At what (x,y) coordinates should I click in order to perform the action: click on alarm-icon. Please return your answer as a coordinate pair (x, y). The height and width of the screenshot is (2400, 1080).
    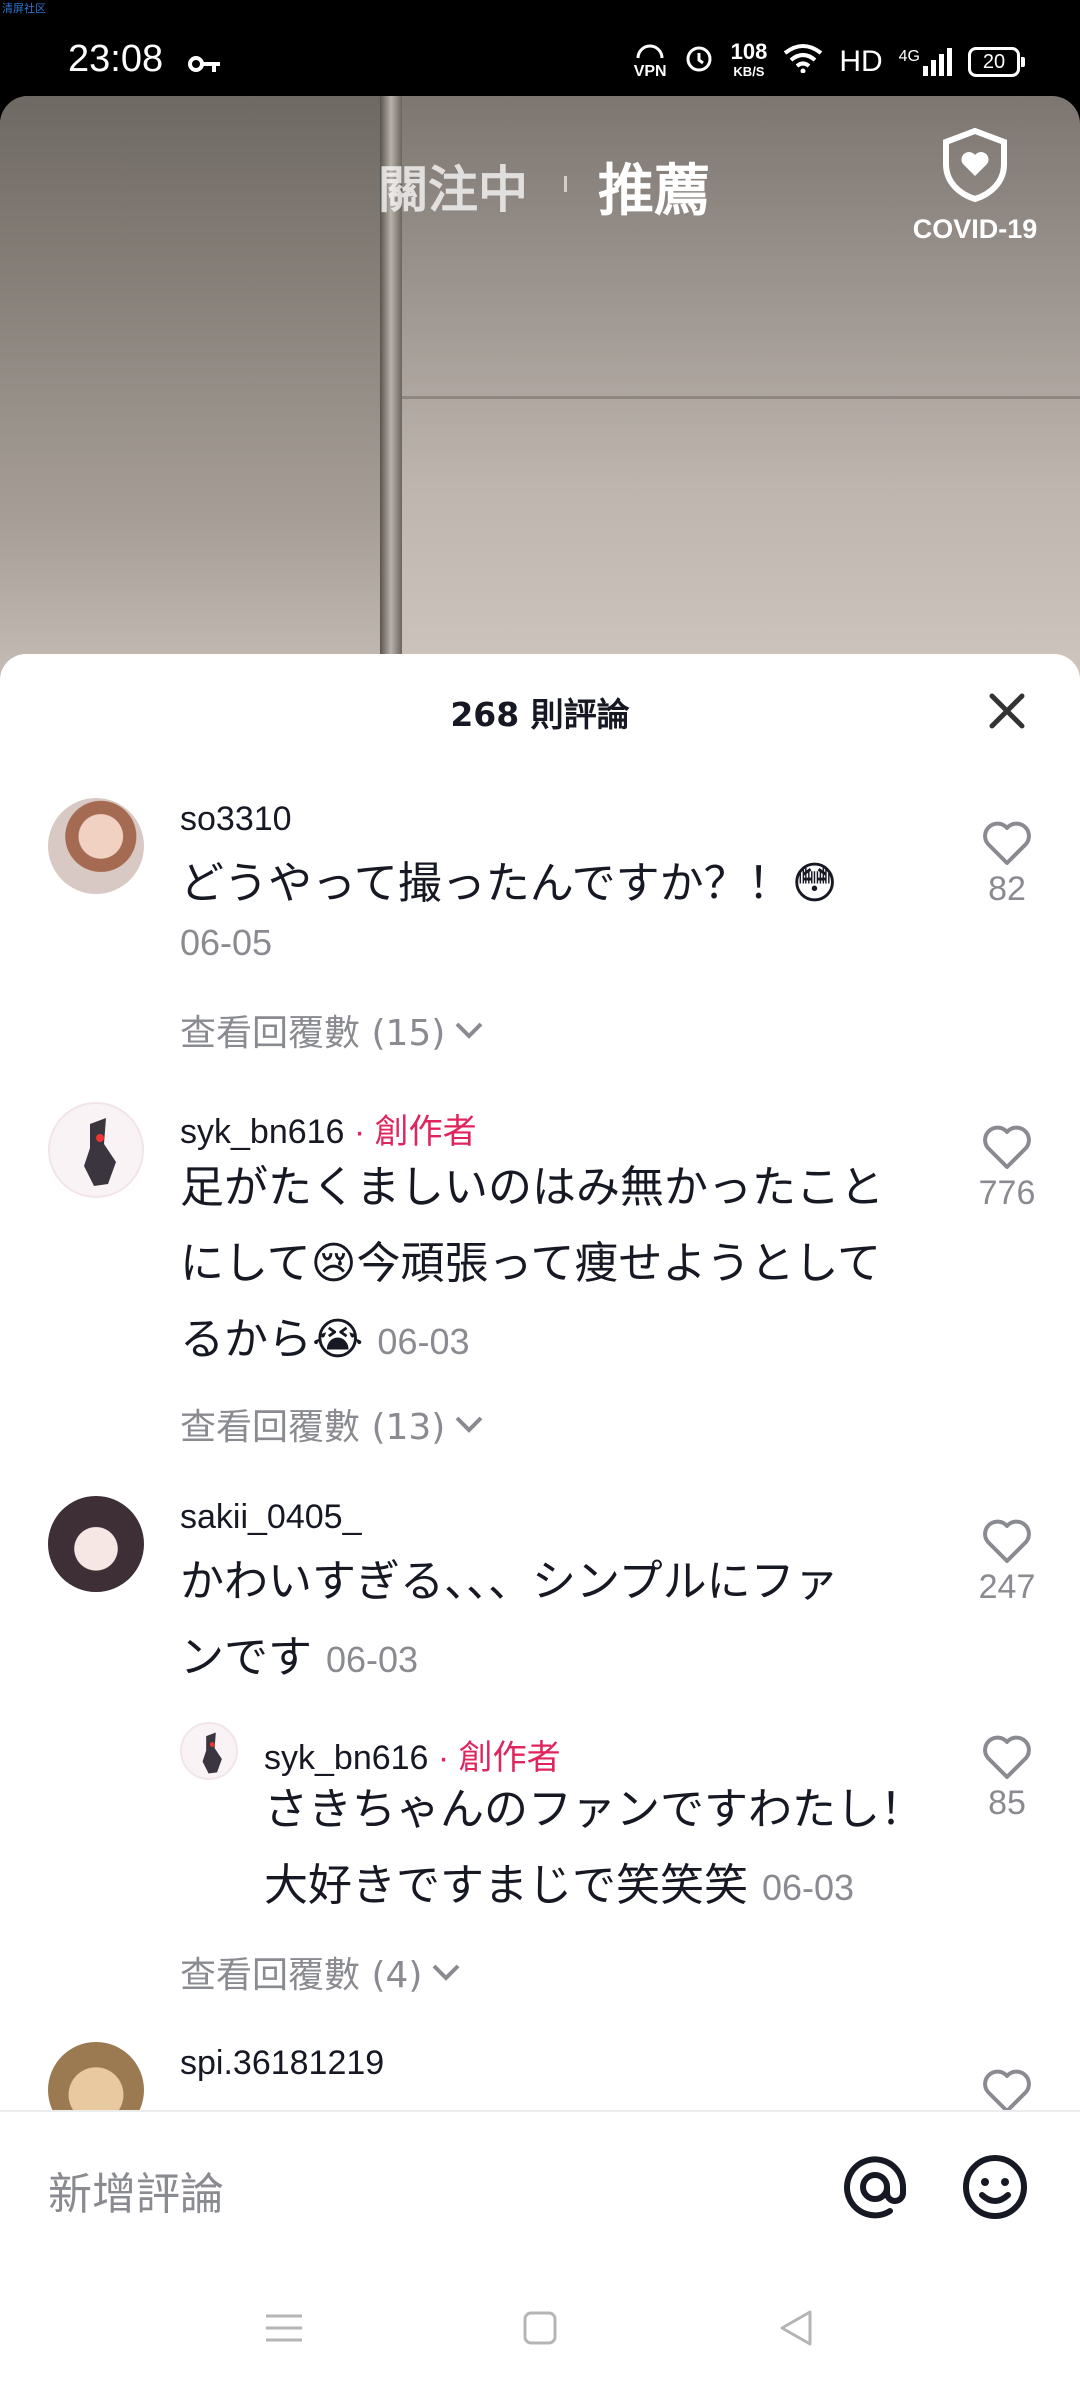
    Looking at the image, I should click on (699, 62).